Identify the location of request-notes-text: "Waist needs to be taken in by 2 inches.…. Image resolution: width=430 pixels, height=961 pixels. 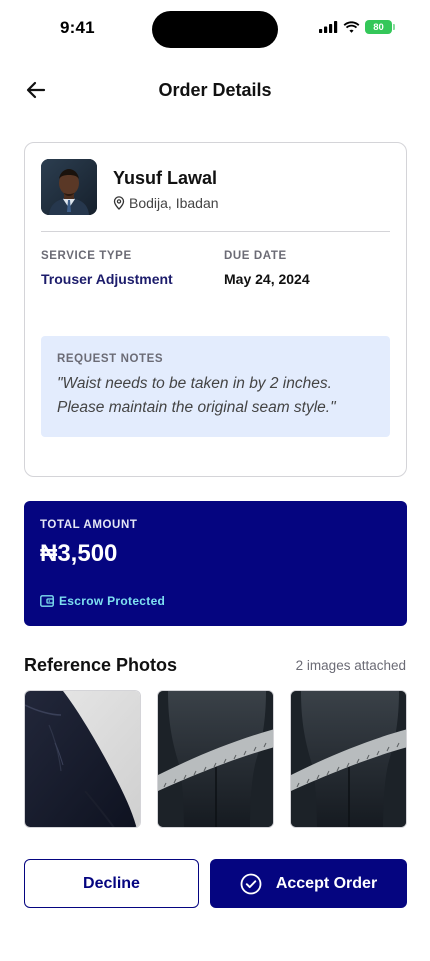
(196, 395).